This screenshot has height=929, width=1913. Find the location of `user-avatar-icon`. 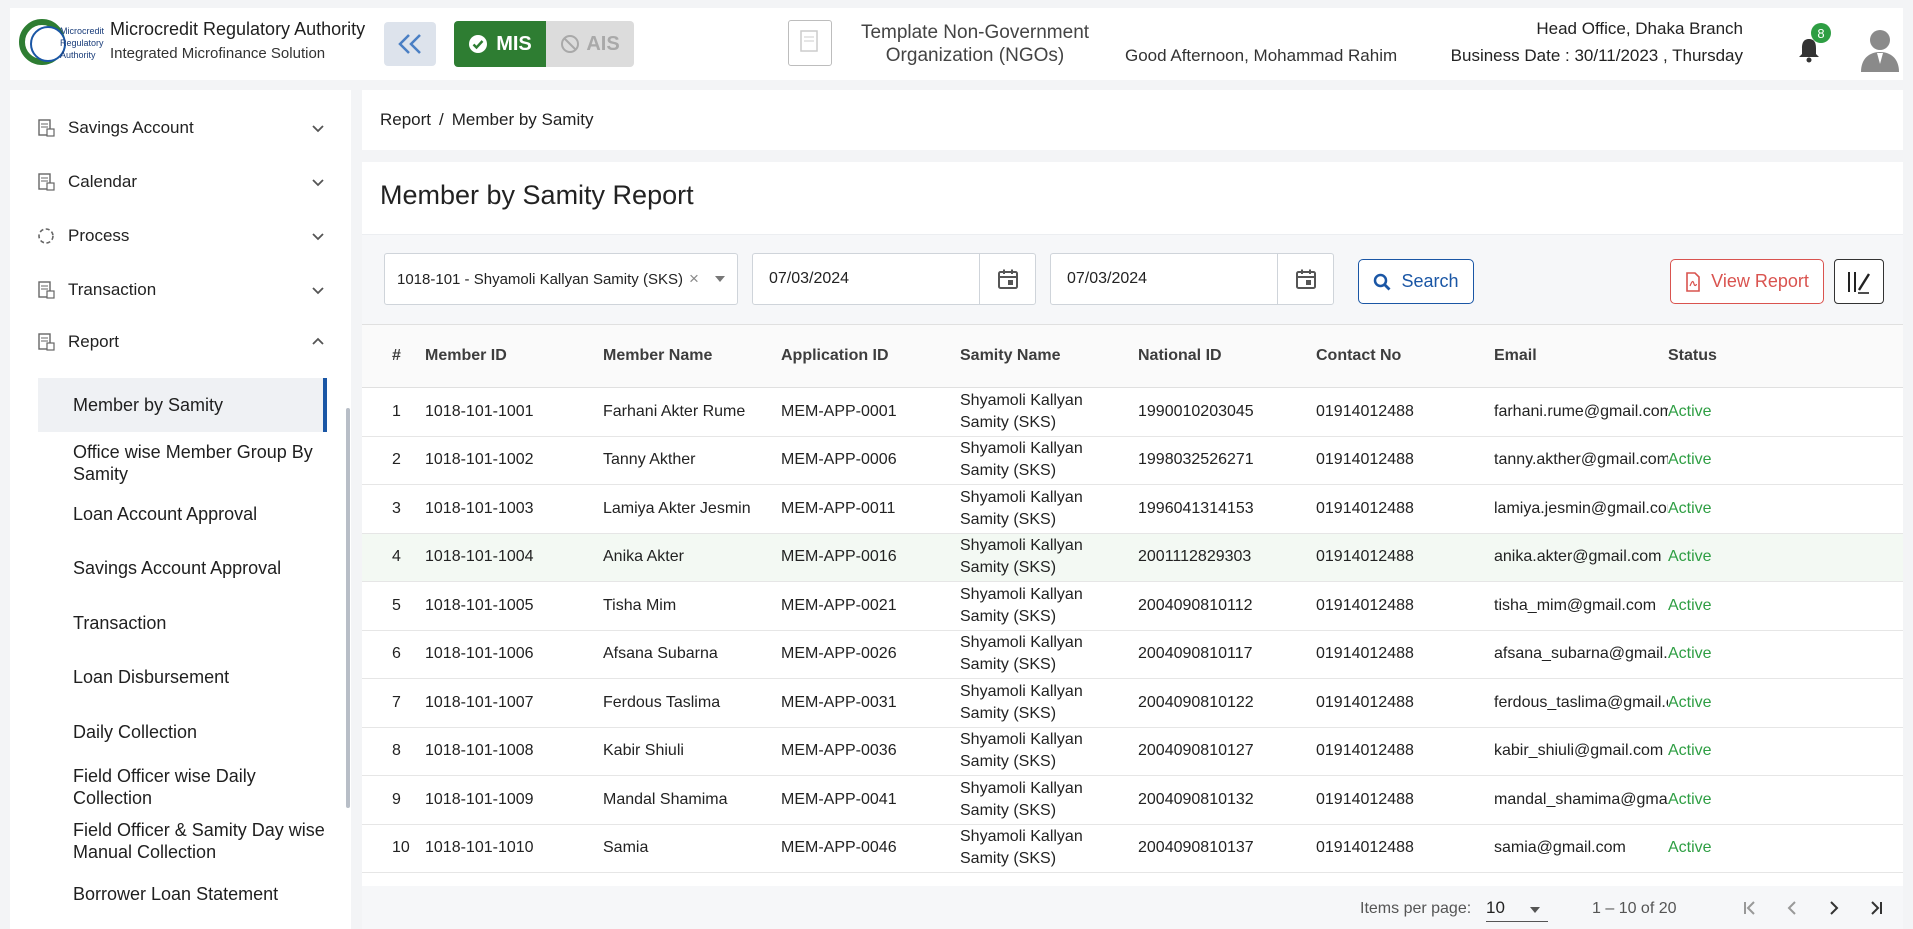

user-avatar-icon is located at coordinates (1880, 49).